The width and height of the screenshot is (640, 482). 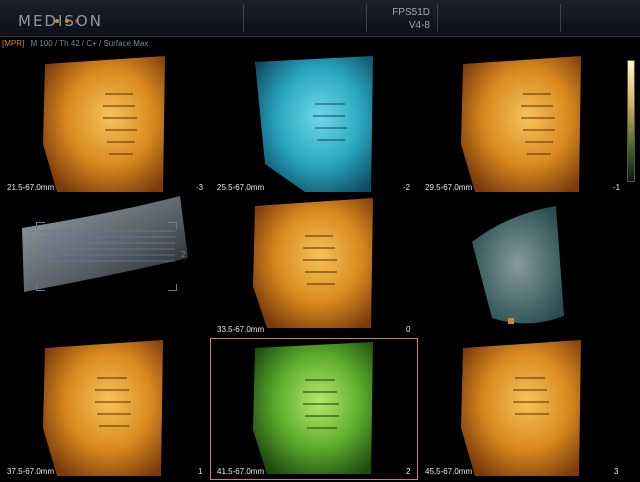 I want to click on color-scale-bar, so click(x=631, y=121).